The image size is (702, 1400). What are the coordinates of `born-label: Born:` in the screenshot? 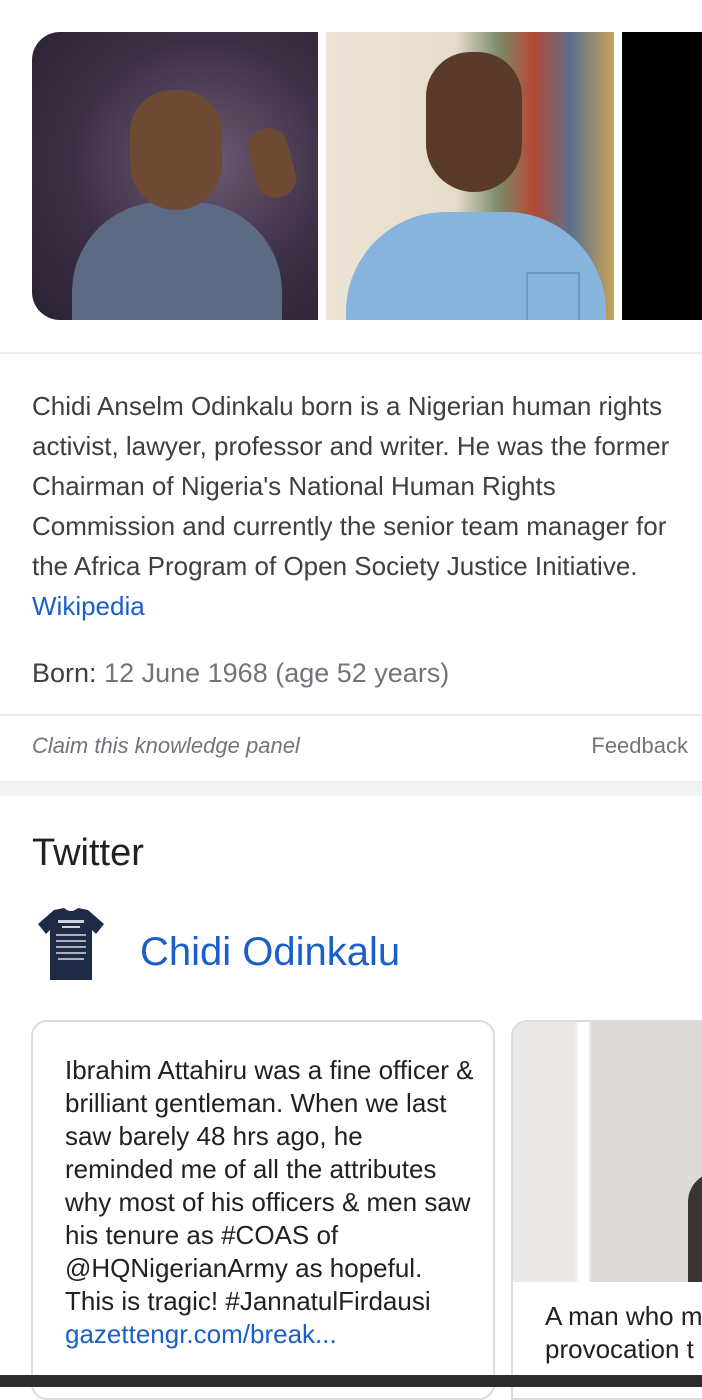 It's located at (64, 673).